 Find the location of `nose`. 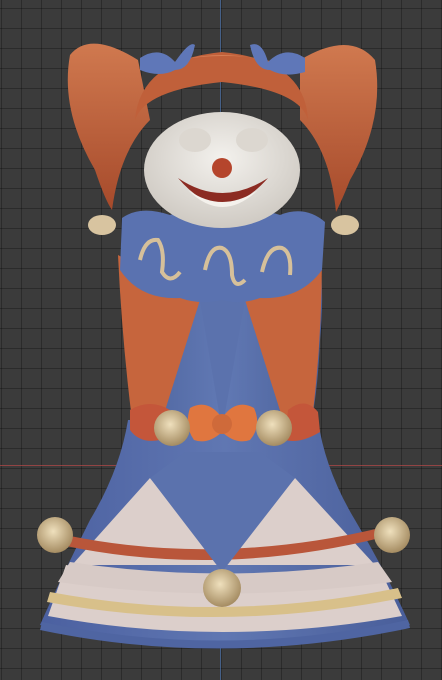

nose is located at coordinates (222, 168).